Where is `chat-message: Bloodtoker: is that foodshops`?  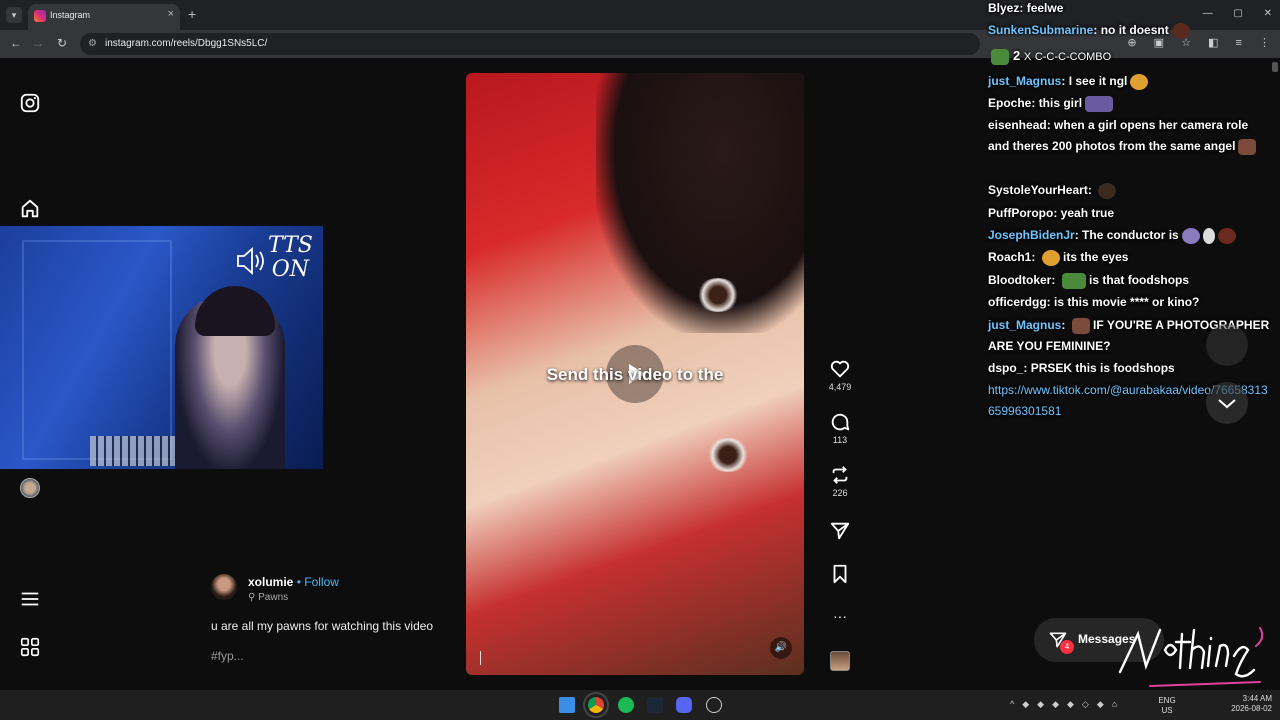 chat-message: Bloodtoker: is that foodshops is located at coordinates (1089, 280).